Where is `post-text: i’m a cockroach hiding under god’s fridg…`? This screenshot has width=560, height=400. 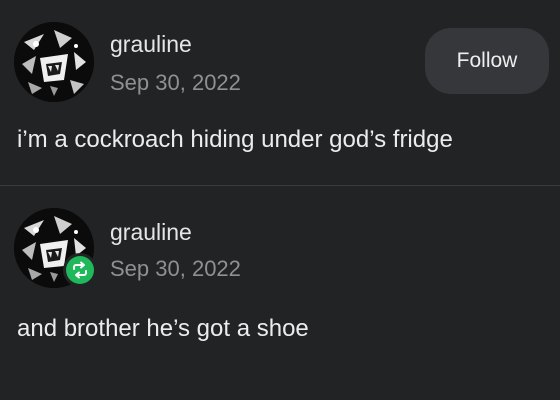
post-text: i’m a cockroach hiding under god’s fridg… is located at coordinates (235, 139).